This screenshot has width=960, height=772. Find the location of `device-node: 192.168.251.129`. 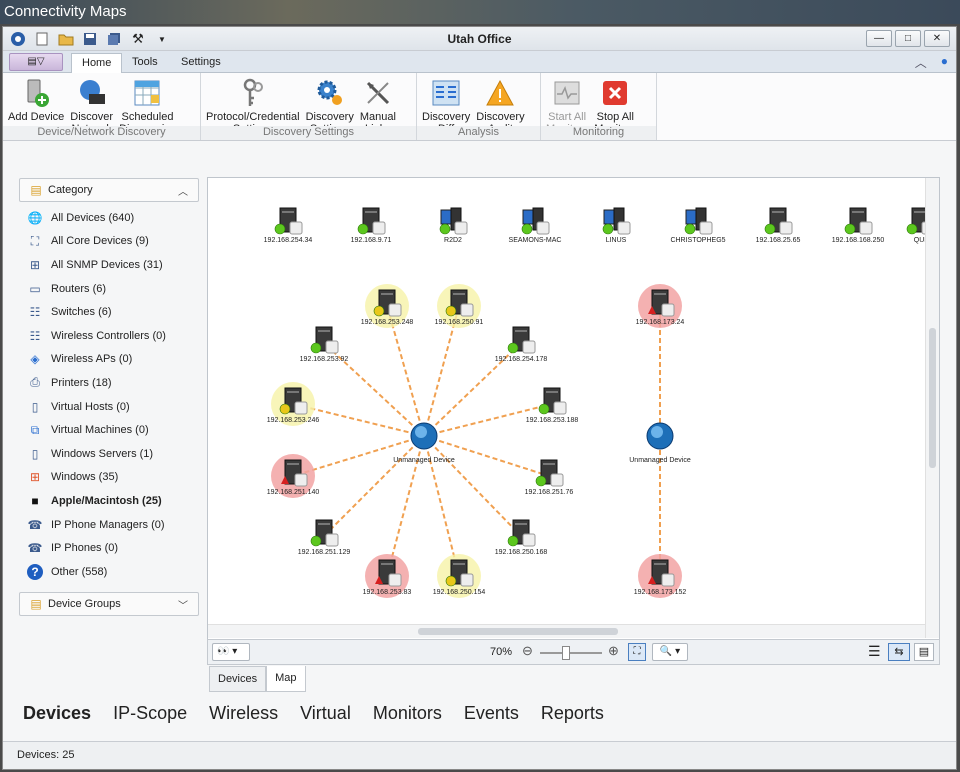

device-node: 192.168.251.129 is located at coordinates (324, 537).